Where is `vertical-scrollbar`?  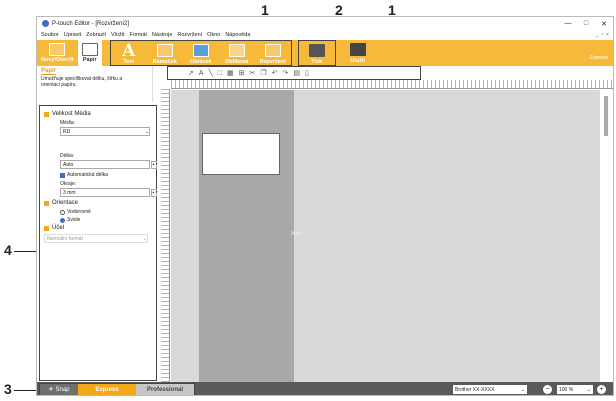 vertical-scrollbar is located at coordinates (606, 236).